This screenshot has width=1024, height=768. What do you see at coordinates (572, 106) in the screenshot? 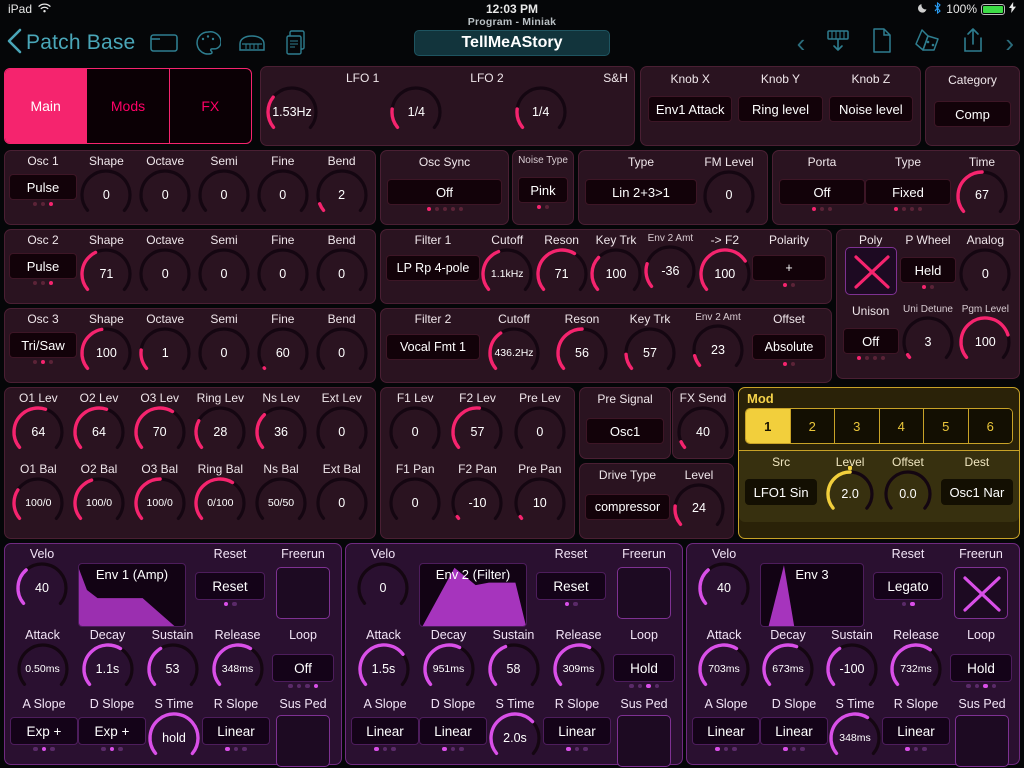
I see `lfo-slot-3: S&H 1/4` at bounding box center [572, 106].